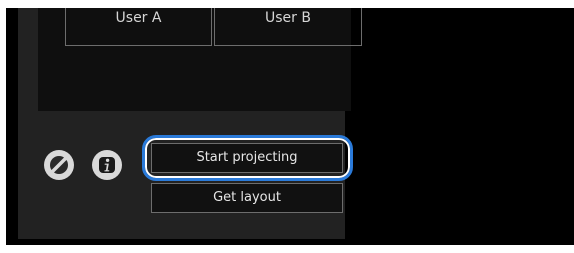 The height and width of the screenshot is (253, 574). I want to click on user-b-tile: User B, so click(288, 27).